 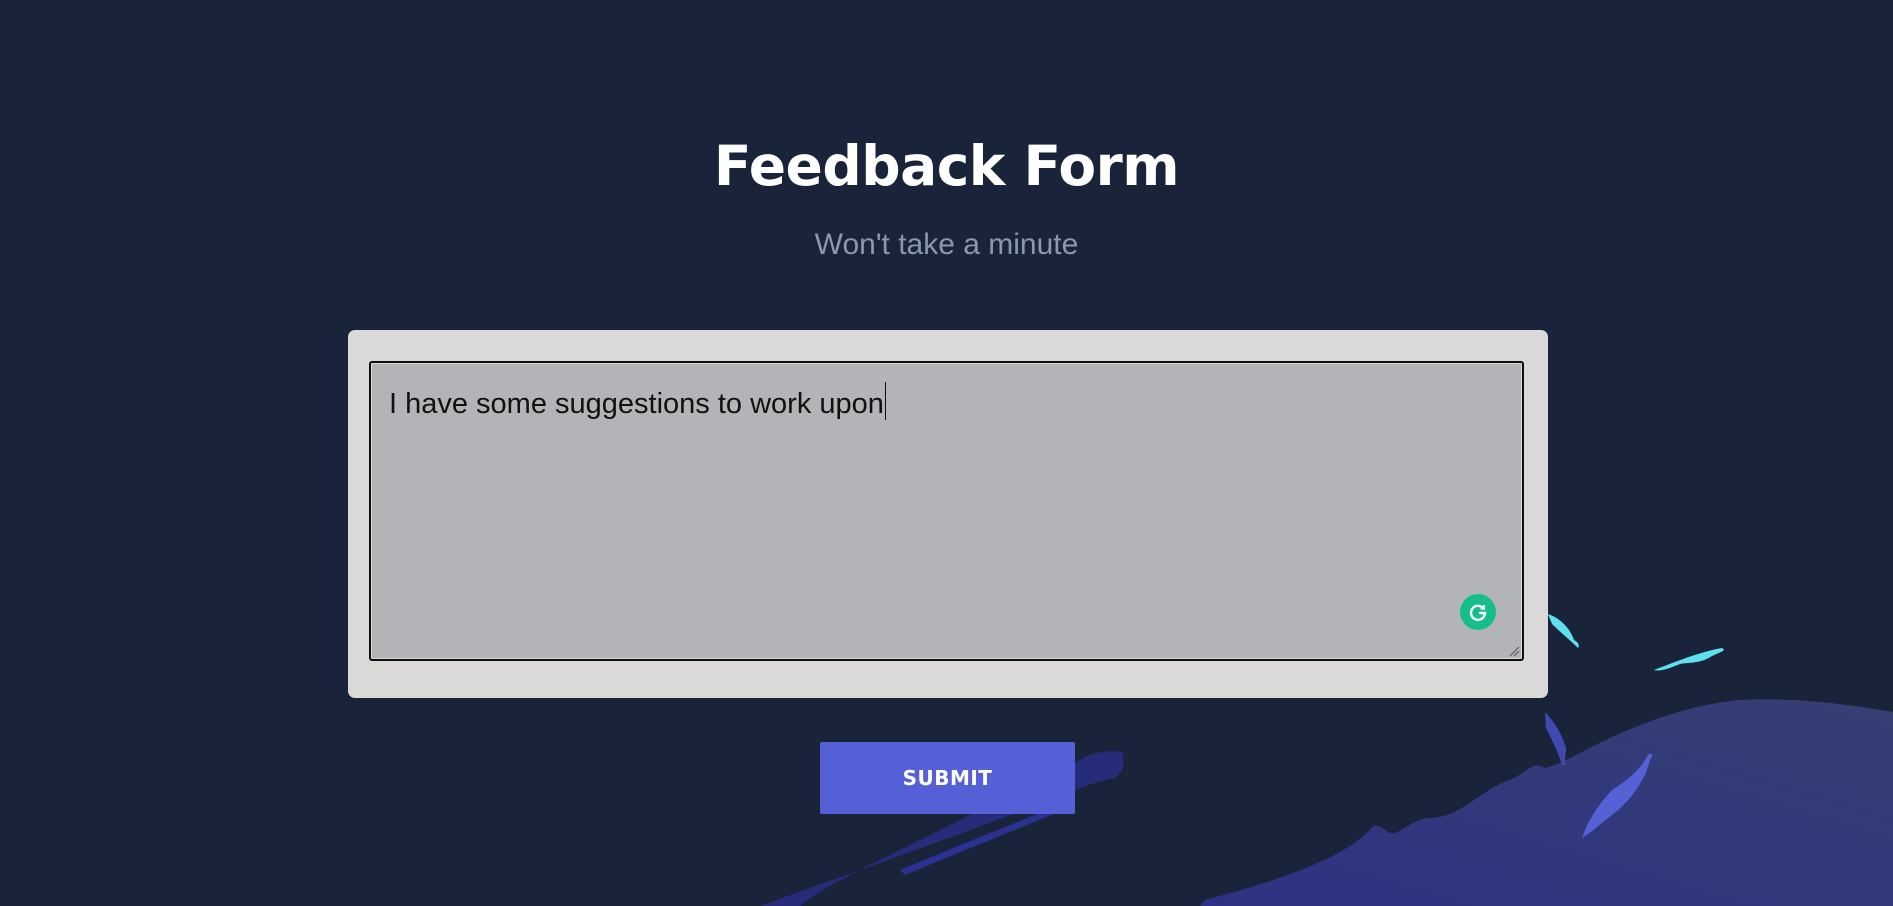 What do you see at coordinates (1555, 738) in the screenshot?
I see `feather-purple-small` at bounding box center [1555, 738].